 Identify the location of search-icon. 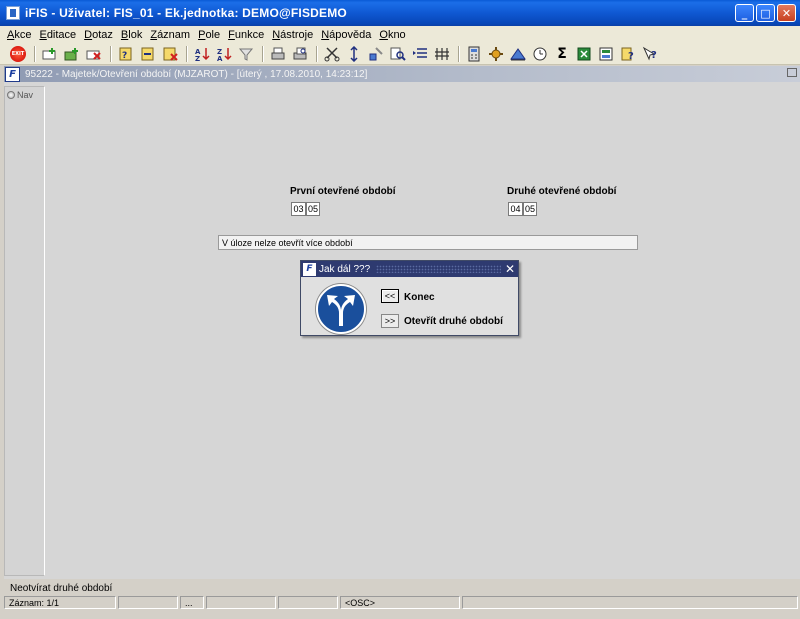
(398, 54).